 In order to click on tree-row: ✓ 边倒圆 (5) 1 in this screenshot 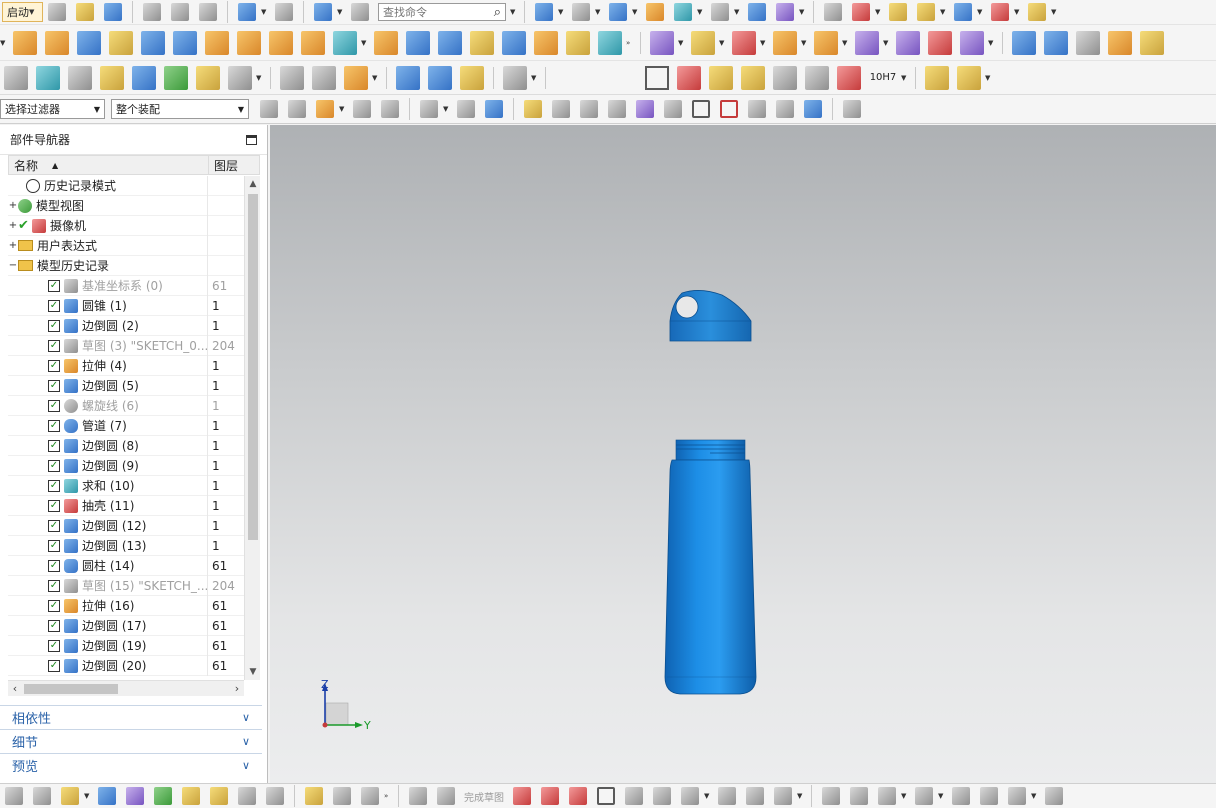, I will do `click(126, 385)`.